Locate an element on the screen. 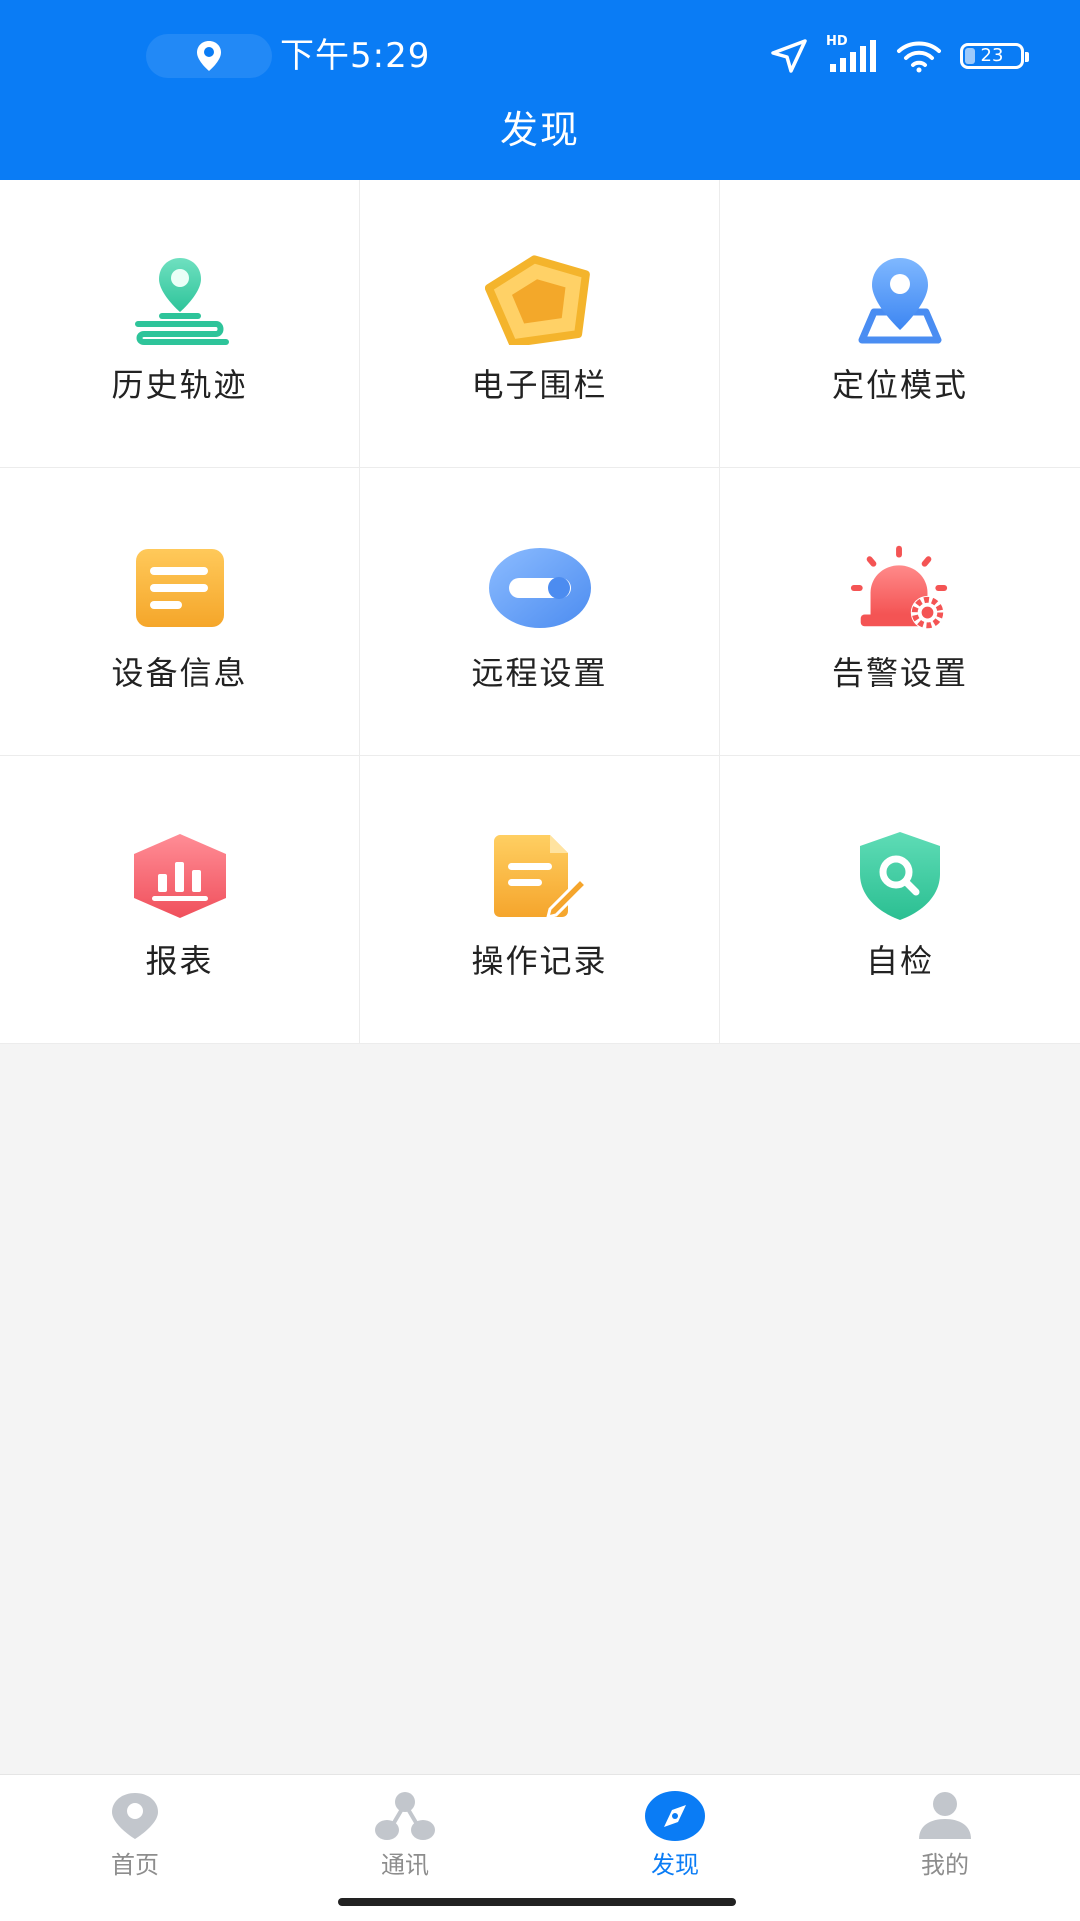 This screenshot has height=1921, width=1080. status-time: 下午5:29 is located at coordinates (355, 56).